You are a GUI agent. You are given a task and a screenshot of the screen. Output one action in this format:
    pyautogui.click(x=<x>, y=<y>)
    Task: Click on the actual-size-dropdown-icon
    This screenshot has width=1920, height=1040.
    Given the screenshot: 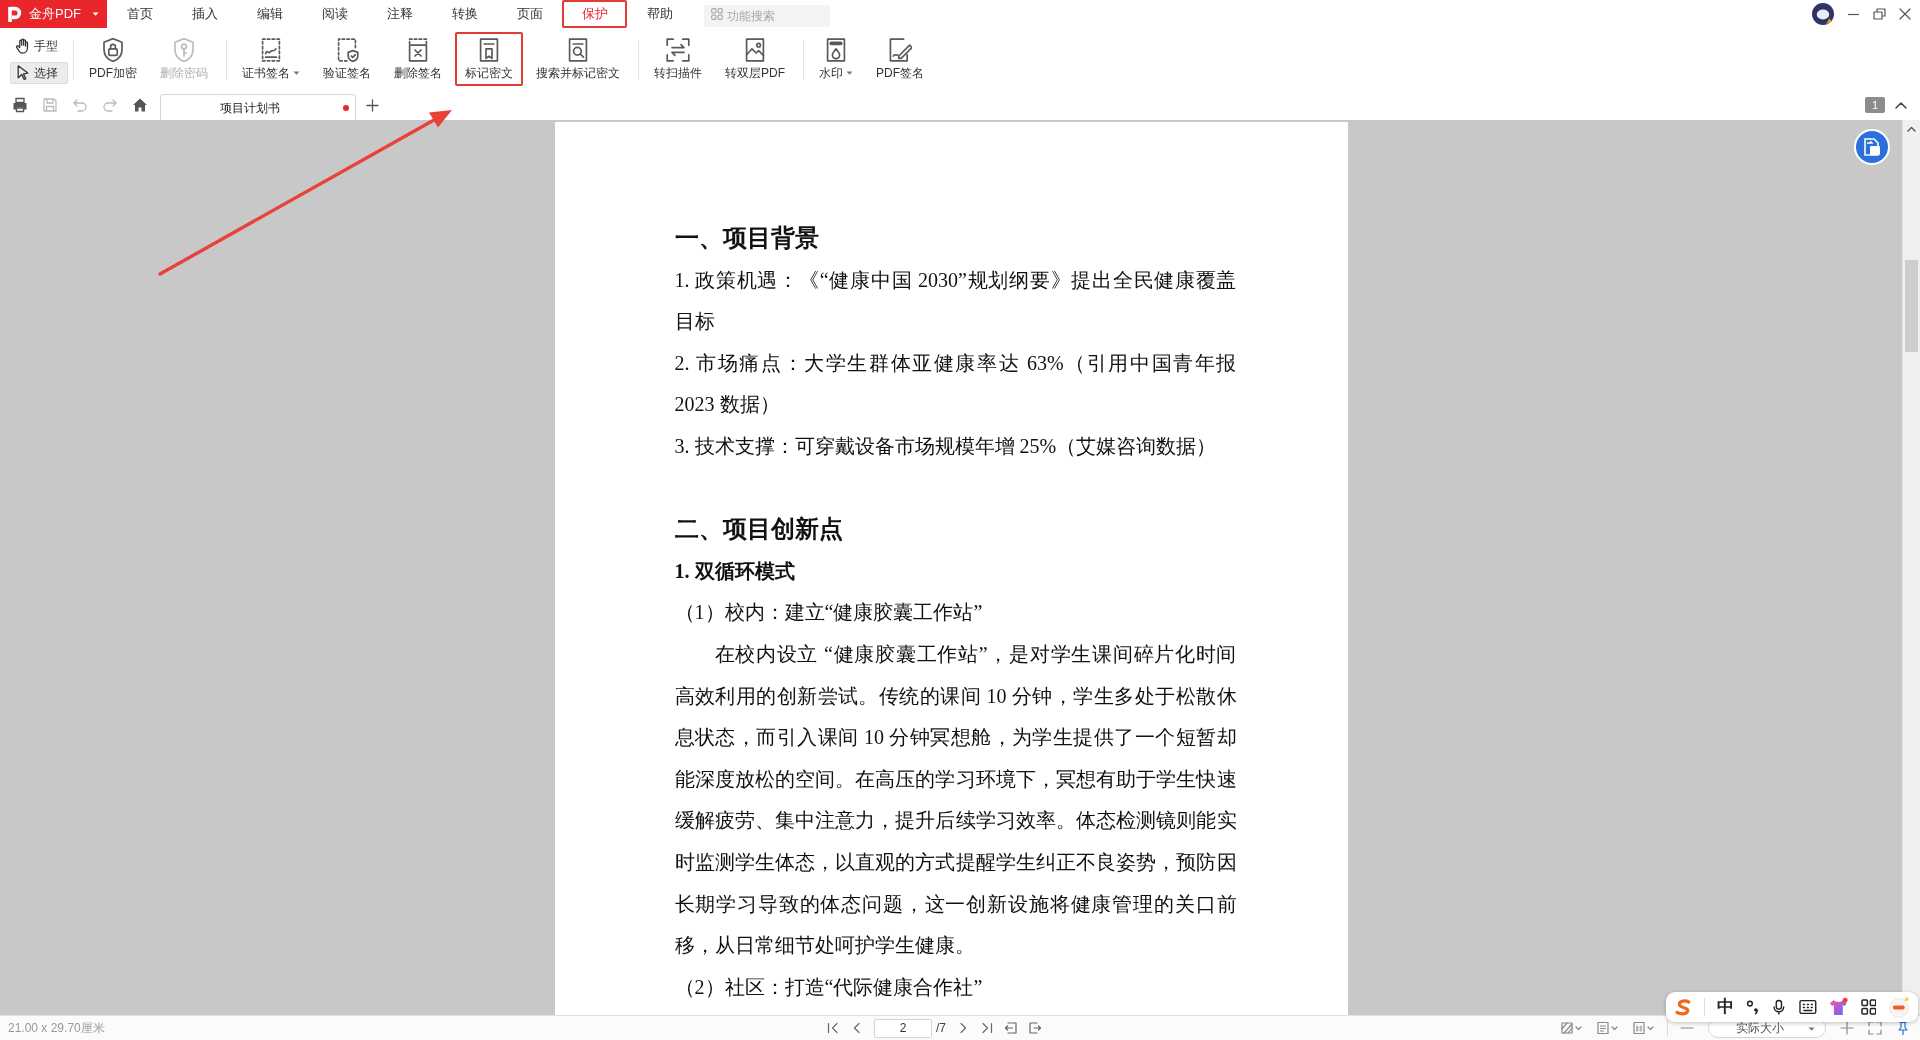 What is the action you would take?
    pyautogui.click(x=1644, y=1028)
    